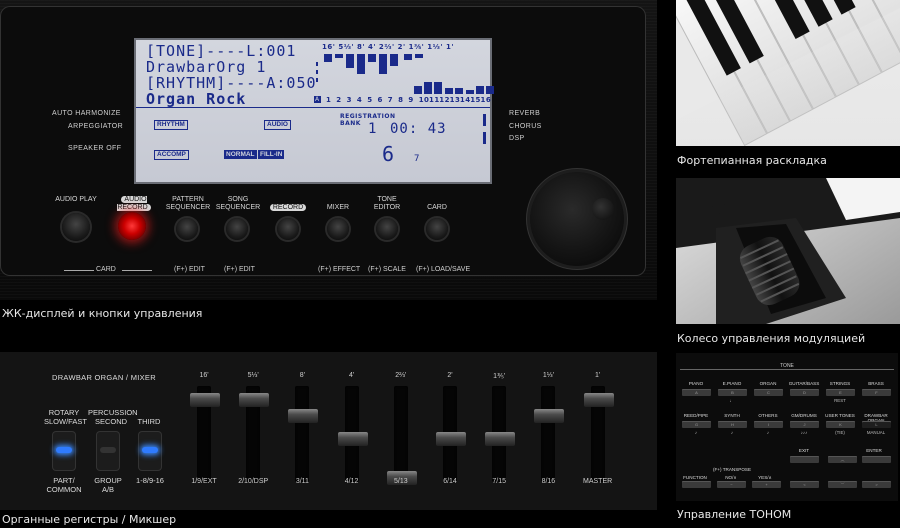 The image size is (900, 528). Describe the element at coordinates (842, 484) in the screenshot. I see `down-button: ﹀` at that location.